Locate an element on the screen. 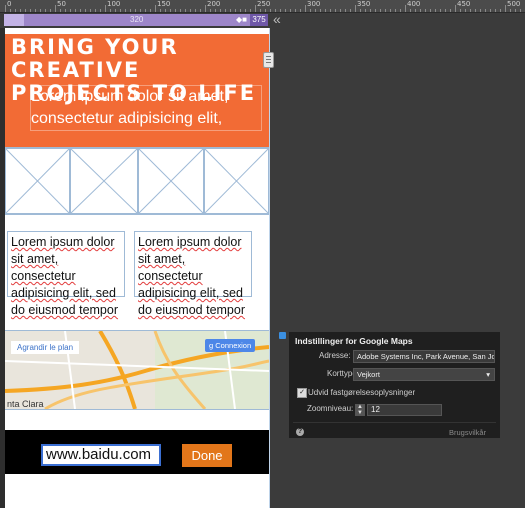  expand-pin-info-label: Udvid fastgørelsesoplysninger is located at coordinates (362, 392).